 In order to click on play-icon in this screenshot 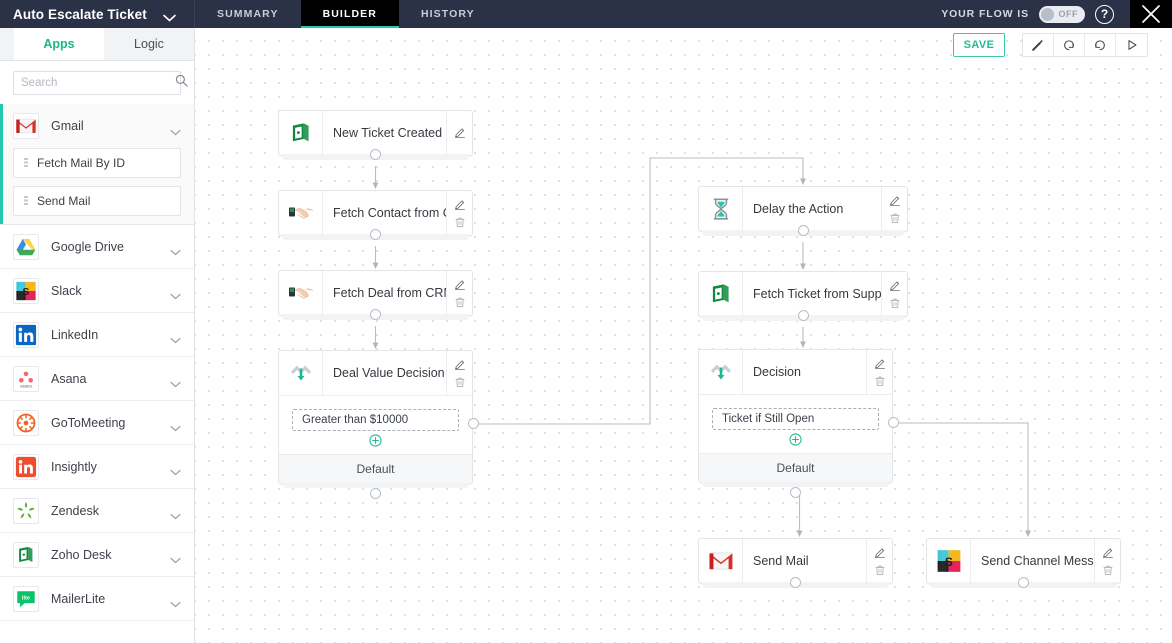, I will do `click(1131, 45)`.